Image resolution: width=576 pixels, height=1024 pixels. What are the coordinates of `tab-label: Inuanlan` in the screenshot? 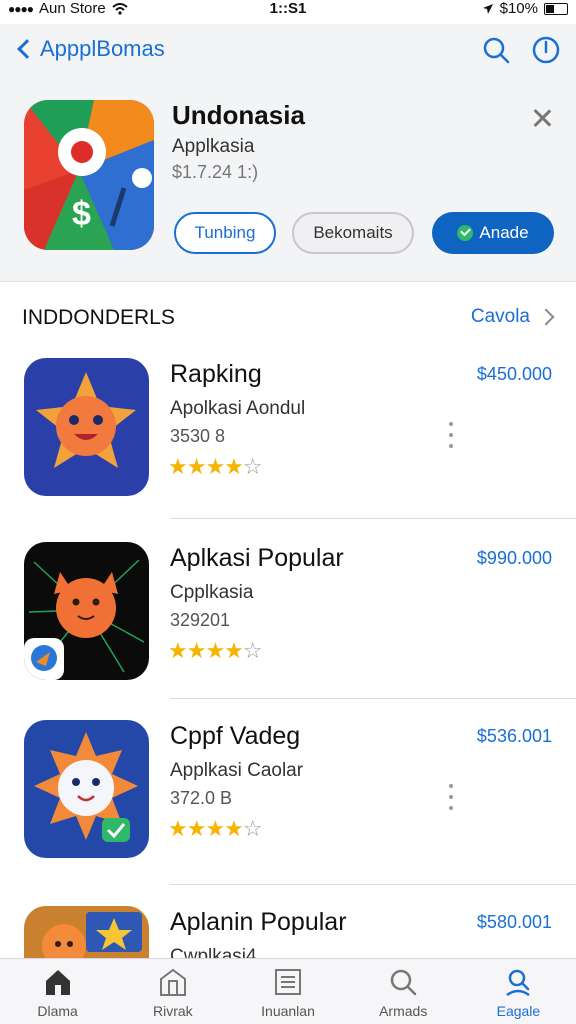 It's located at (288, 1011).